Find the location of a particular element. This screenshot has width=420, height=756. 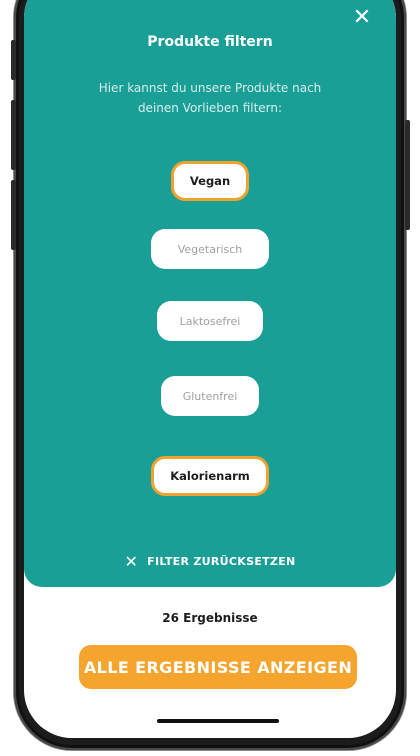

show-all-results-button: ALLE ERGEBNISSE ANZEIGEN is located at coordinates (218, 667).